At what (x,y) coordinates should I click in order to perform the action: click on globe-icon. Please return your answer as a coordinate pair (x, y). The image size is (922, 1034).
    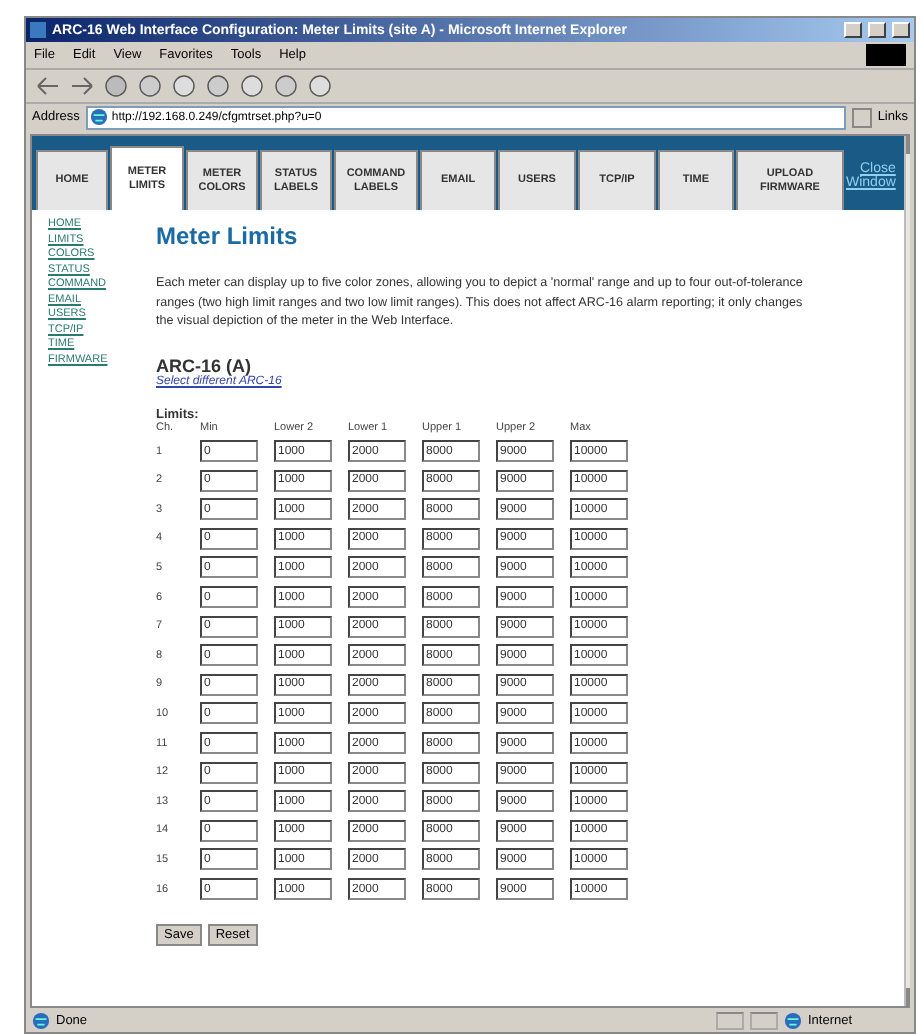
    Looking at the image, I should click on (793, 1020).